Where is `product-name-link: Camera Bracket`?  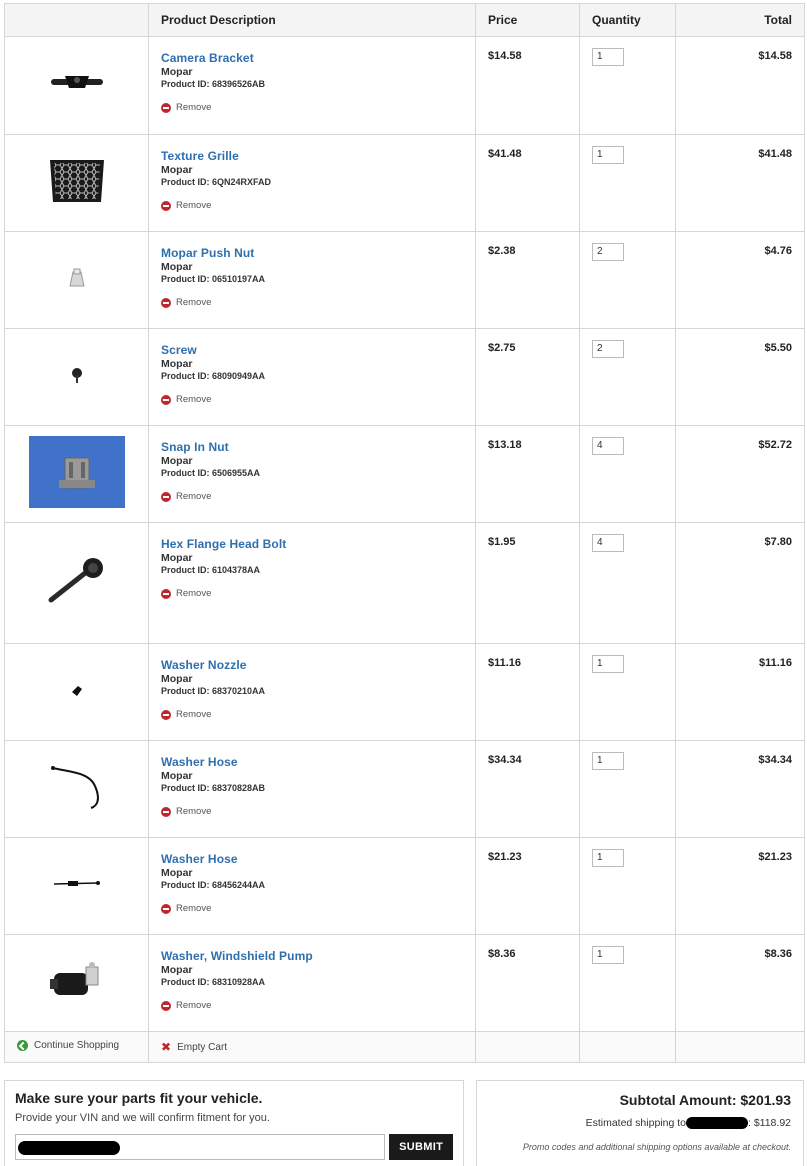 product-name-link: Camera Bracket is located at coordinates (312, 58).